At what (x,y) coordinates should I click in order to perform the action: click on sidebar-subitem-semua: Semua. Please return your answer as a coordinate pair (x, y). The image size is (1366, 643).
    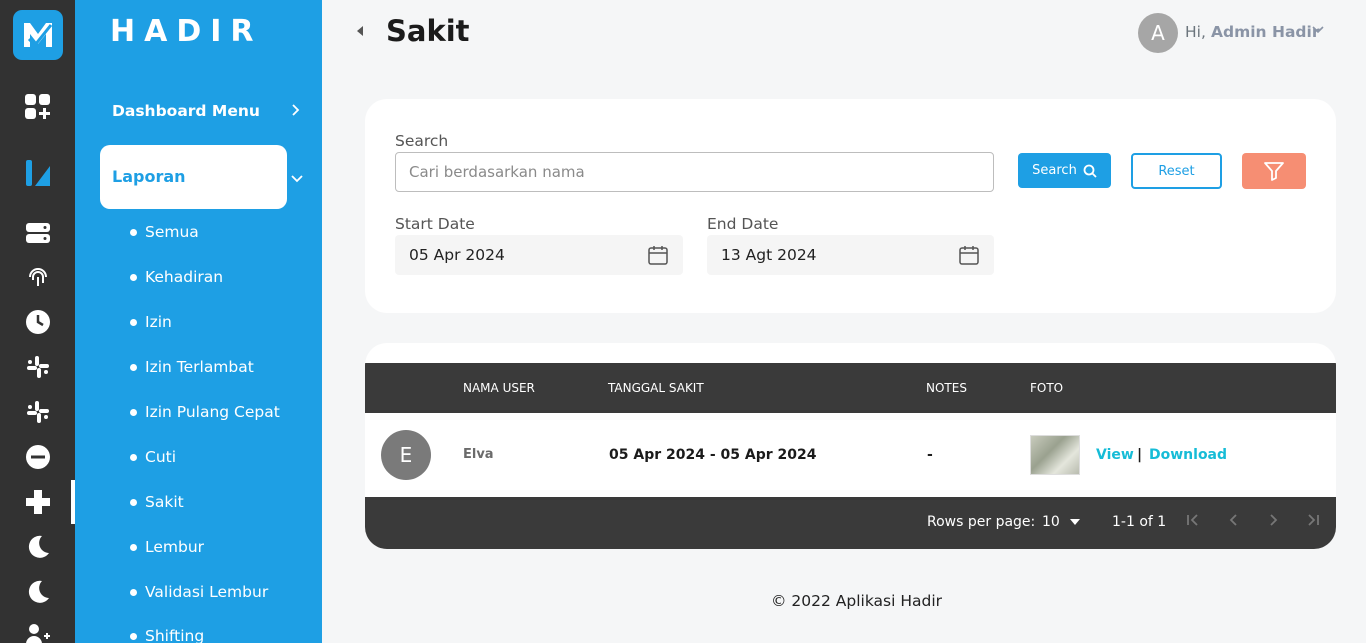
    Looking at the image, I should click on (164, 232).